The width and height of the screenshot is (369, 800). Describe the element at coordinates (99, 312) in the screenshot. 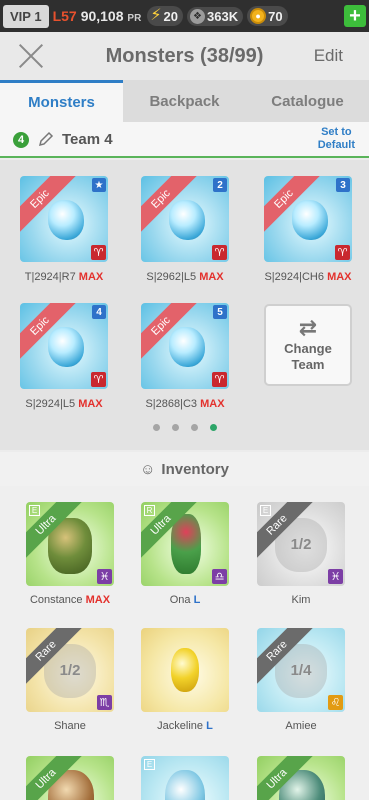

I see `slot-number-badge: 4` at that location.